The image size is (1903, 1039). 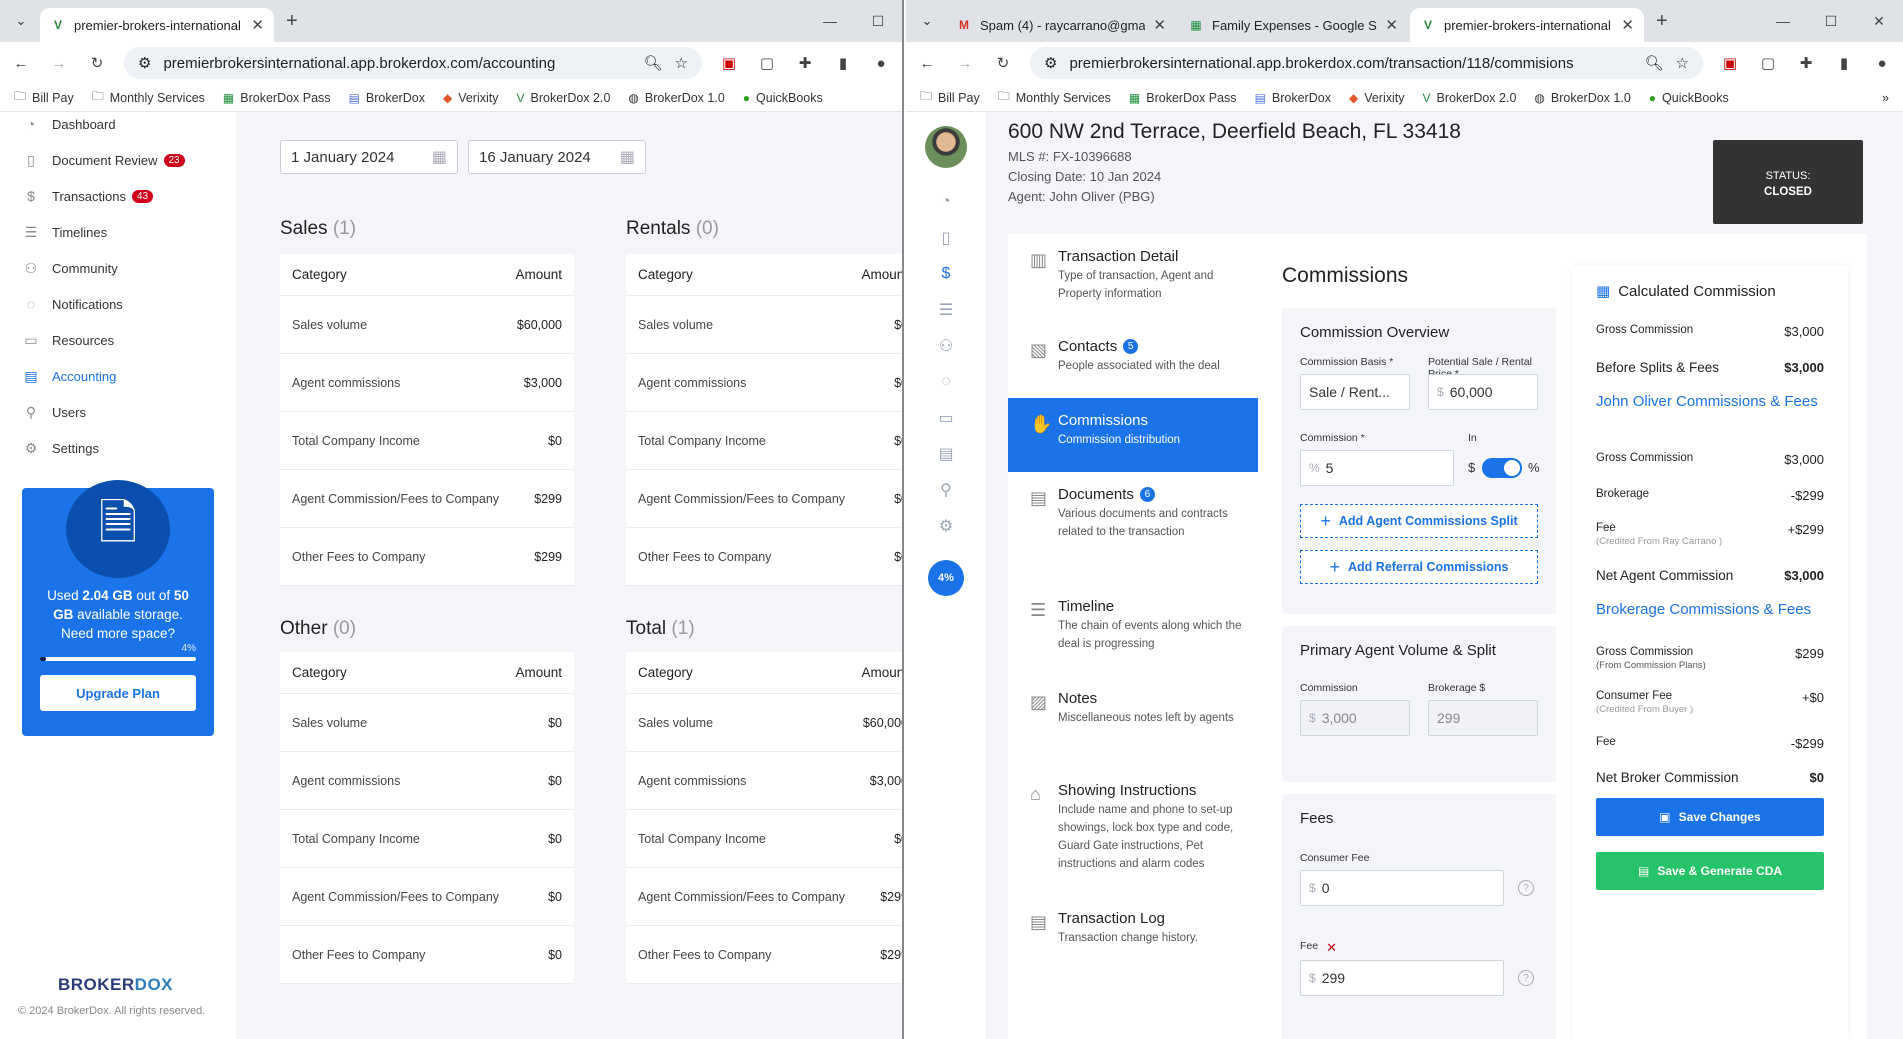 I want to click on profile-icon: ●, so click(x=1882, y=63).